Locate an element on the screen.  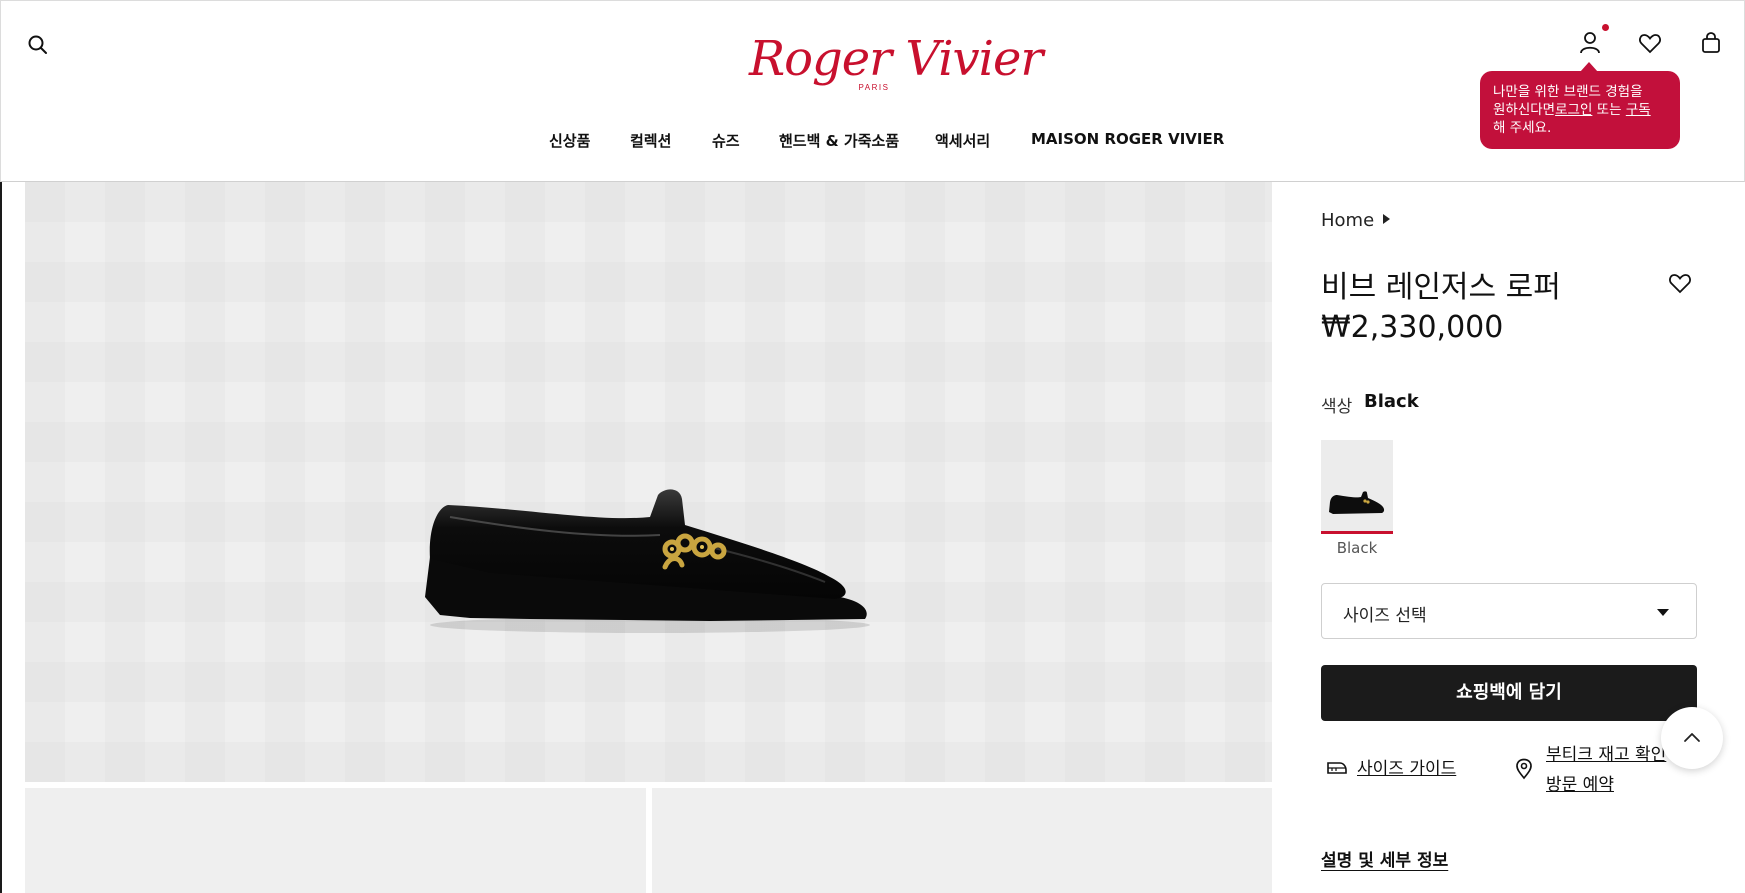
boutique-stock-label: 부티크 재고 확인 is located at coordinates (1606, 755).